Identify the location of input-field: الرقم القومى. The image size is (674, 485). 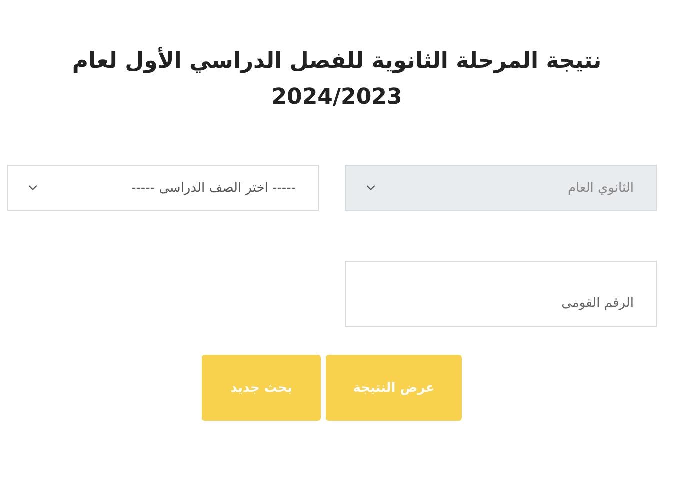
(501, 294).